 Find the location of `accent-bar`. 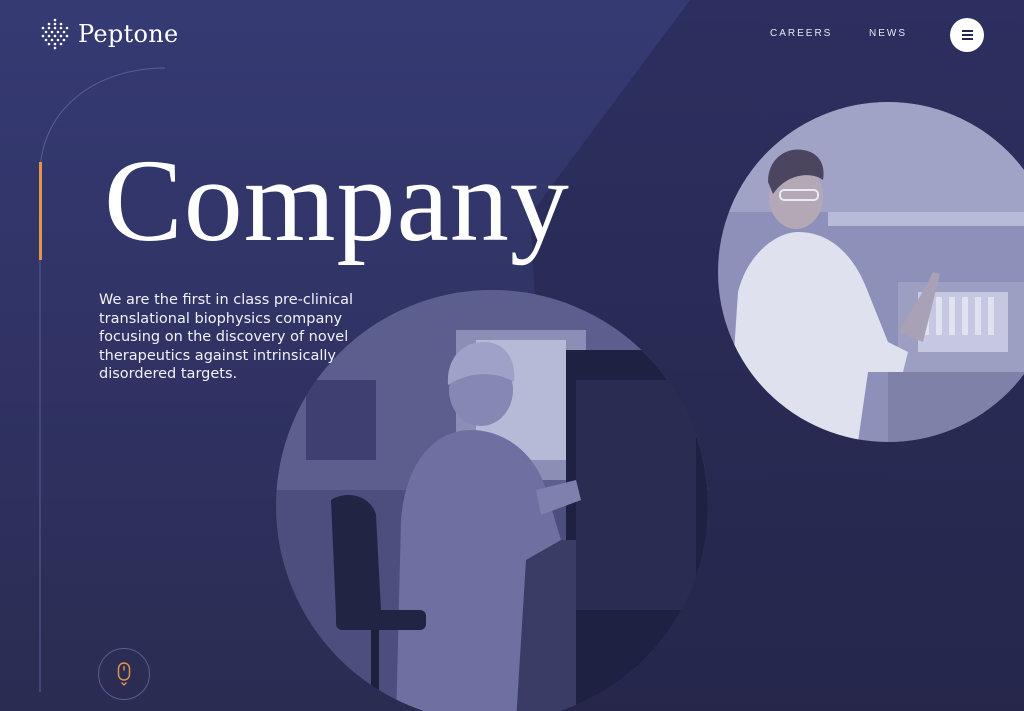

accent-bar is located at coordinates (40, 211).